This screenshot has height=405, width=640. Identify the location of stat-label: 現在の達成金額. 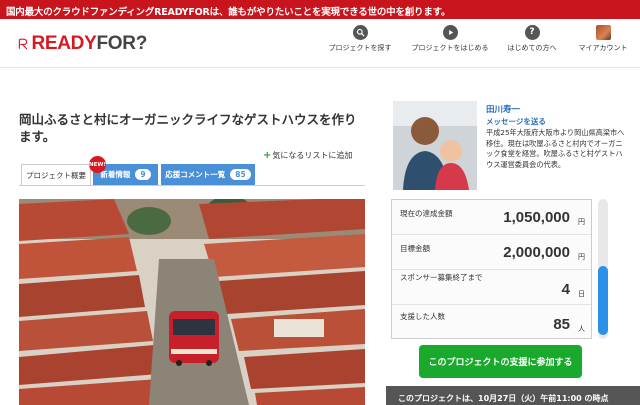
(426, 213).